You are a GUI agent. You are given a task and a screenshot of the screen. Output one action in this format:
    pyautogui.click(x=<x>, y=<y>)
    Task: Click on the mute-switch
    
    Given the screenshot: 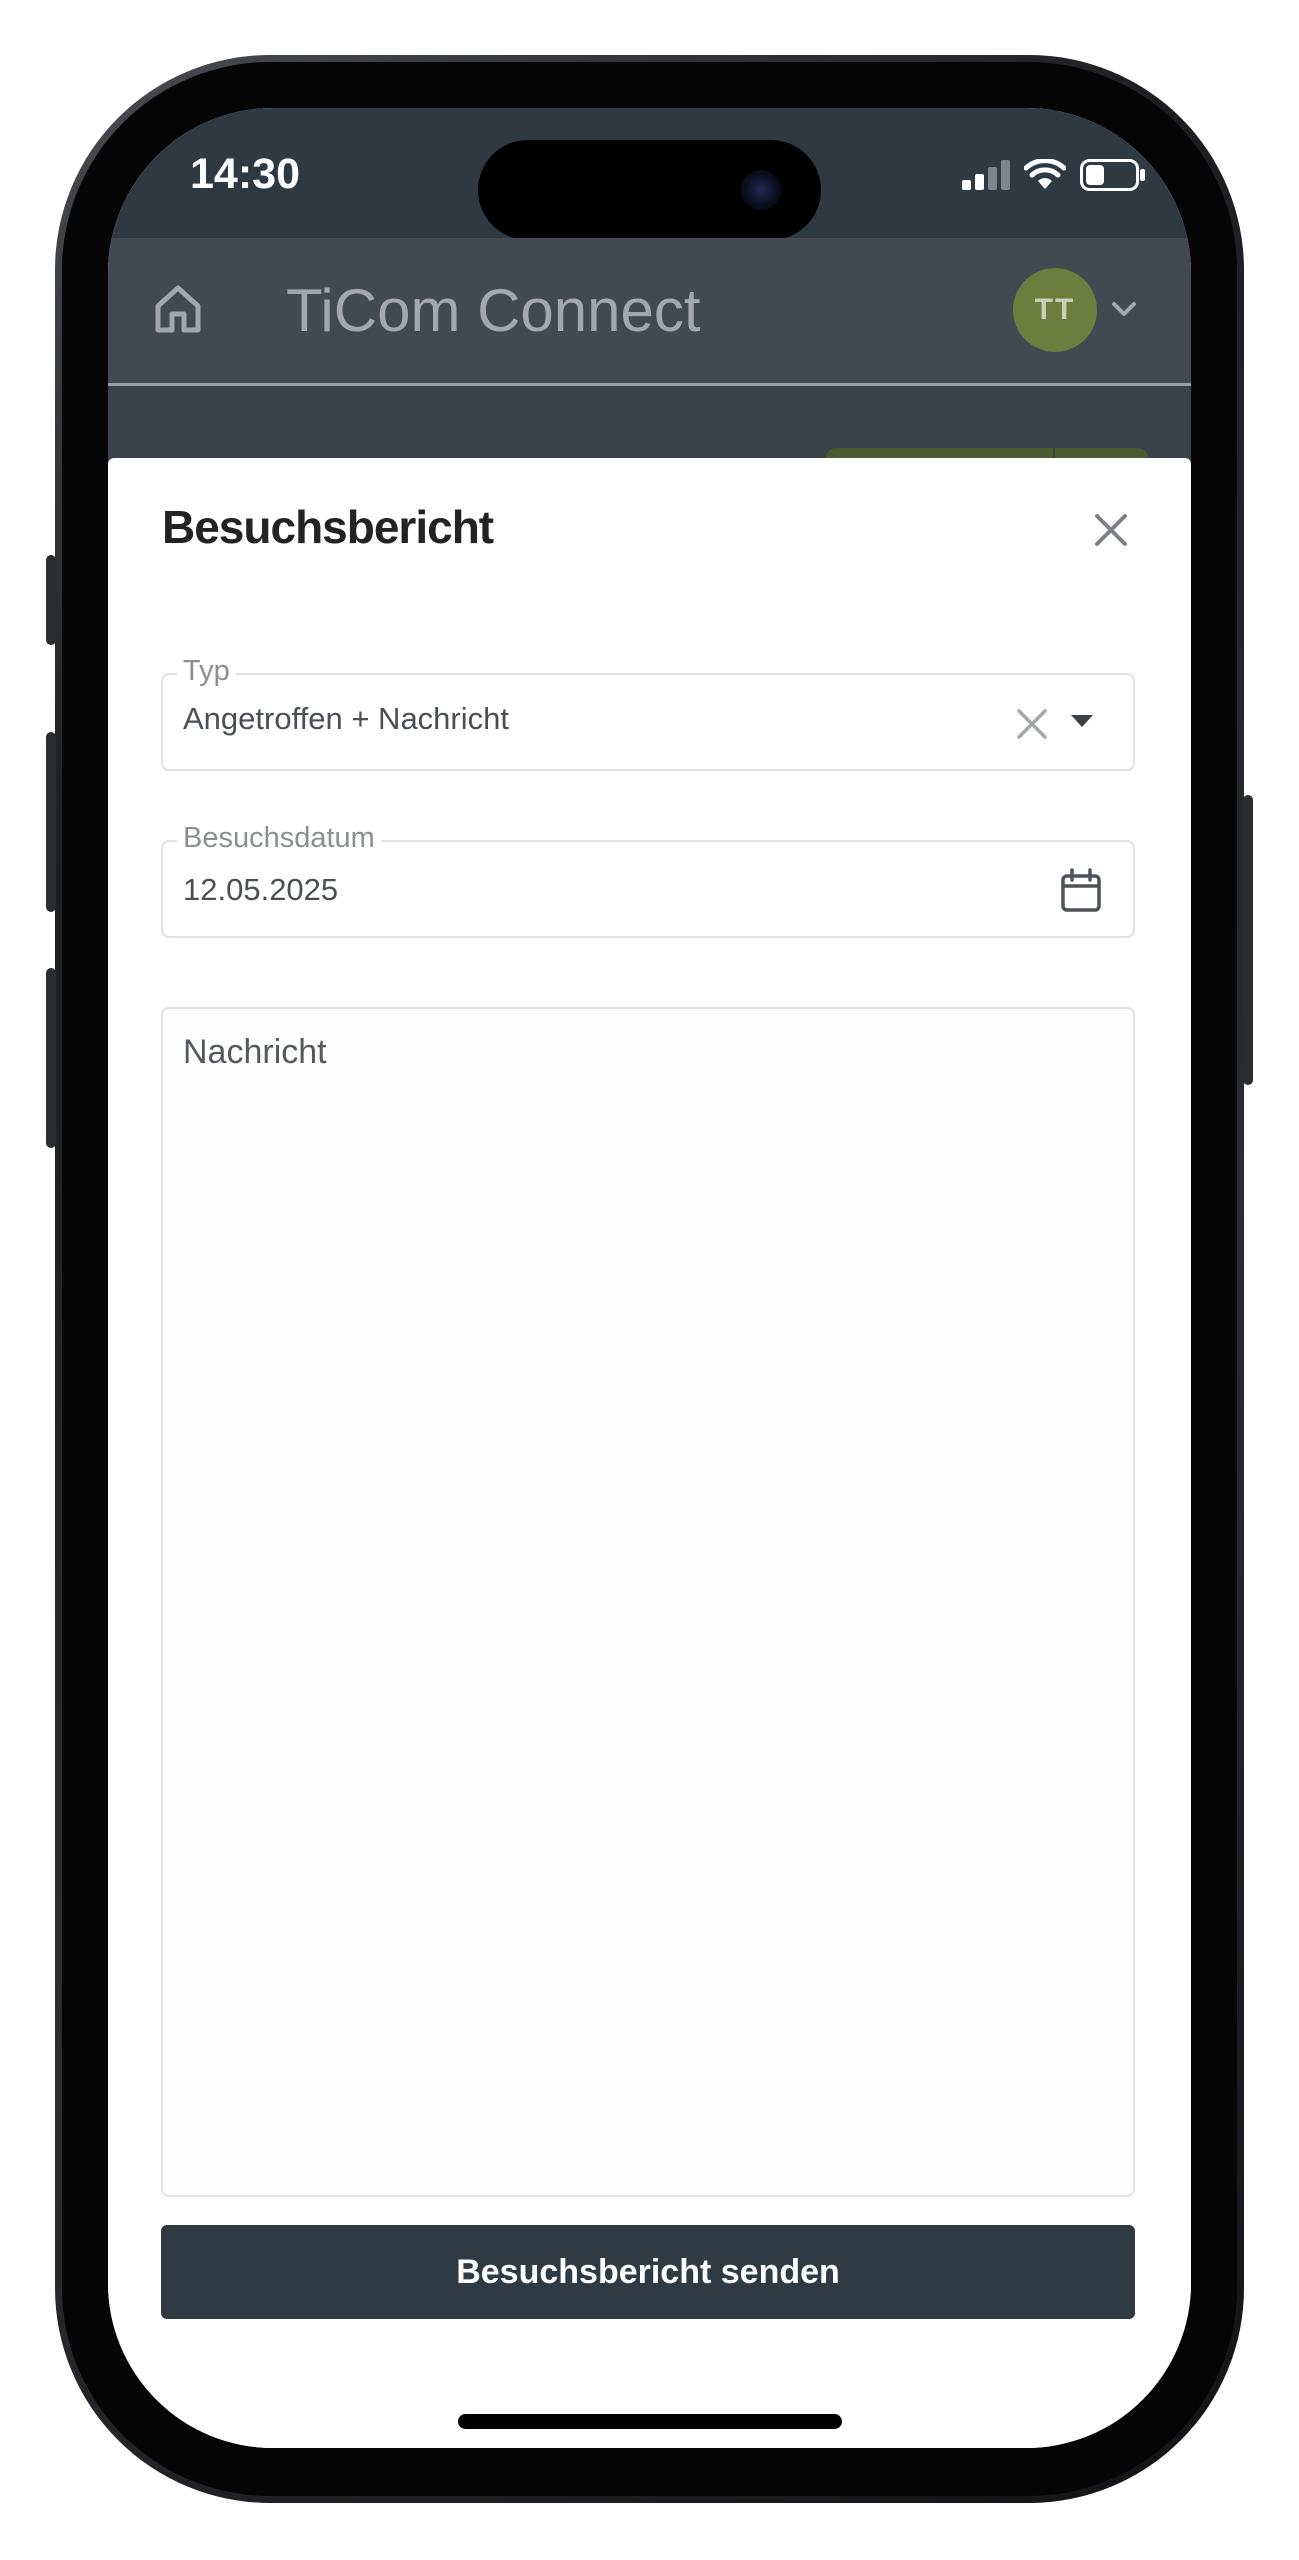 What is the action you would take?
    pyautogui.click(x=51, y=600)
    